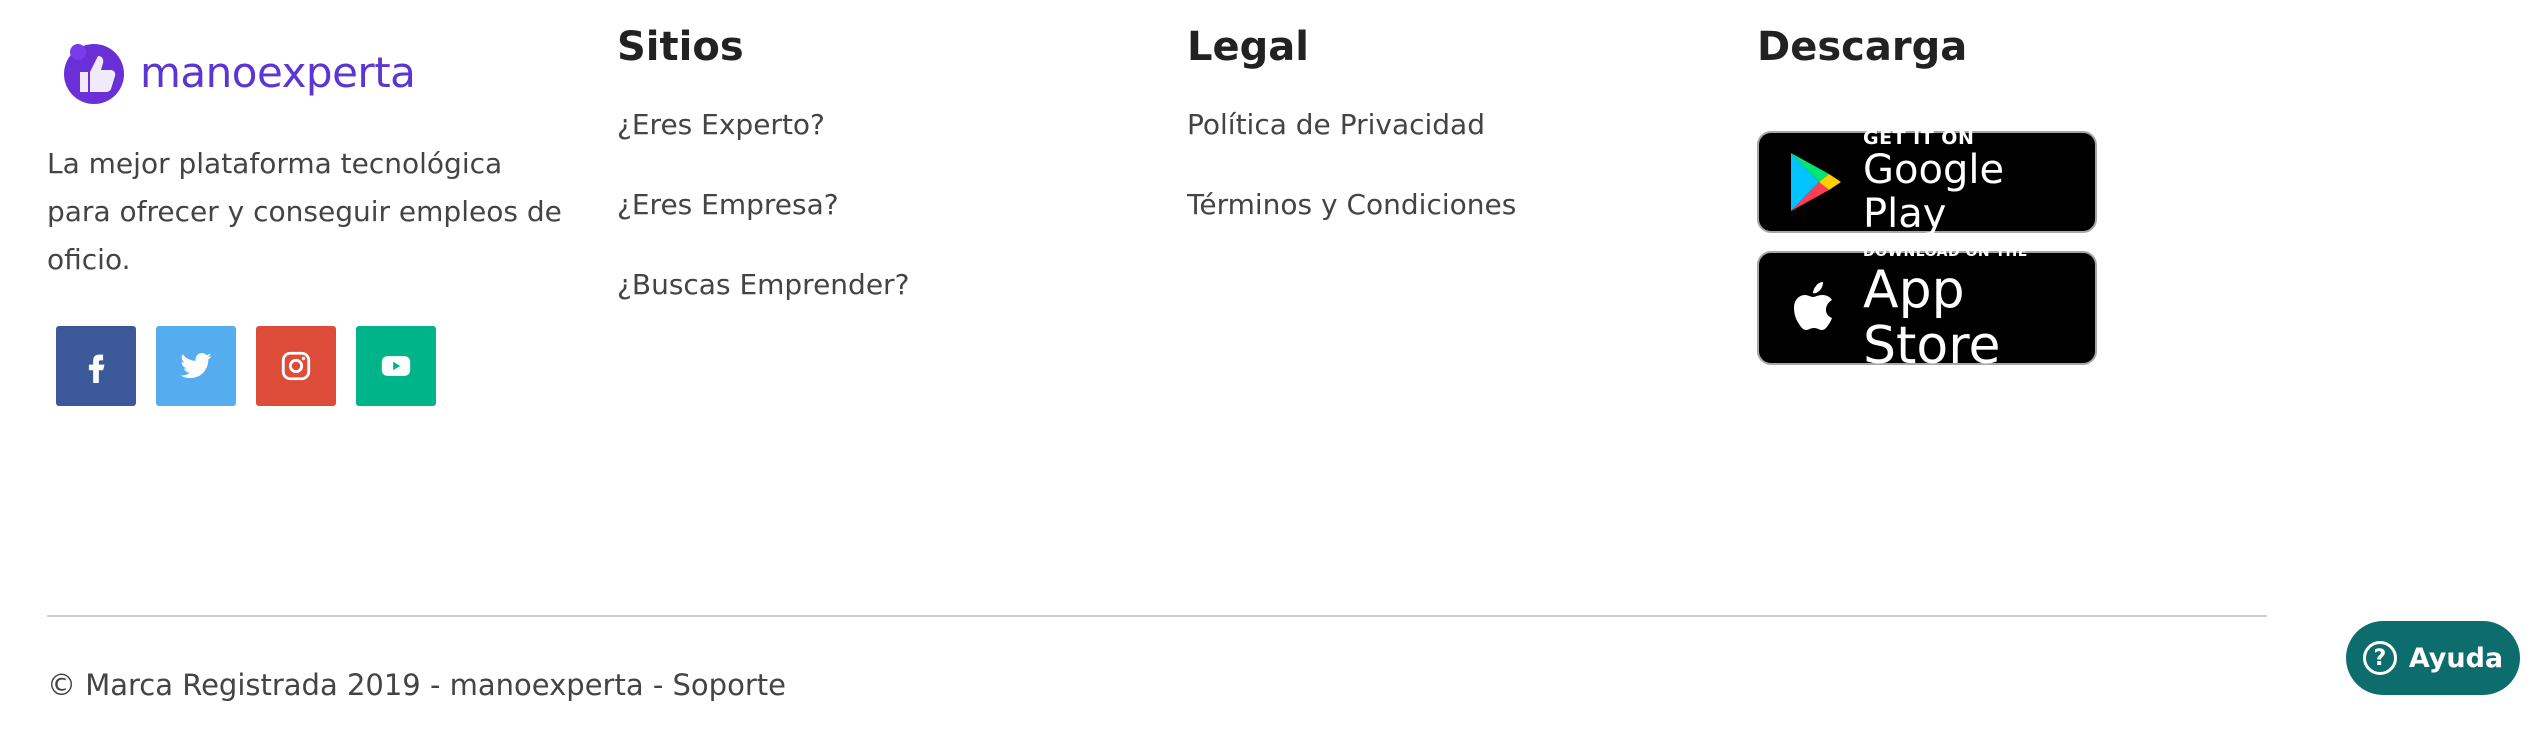 This screenshot has width=2530, height=749. I want to click on google-play-small-text: GET IT ON, so click(1919, 138).